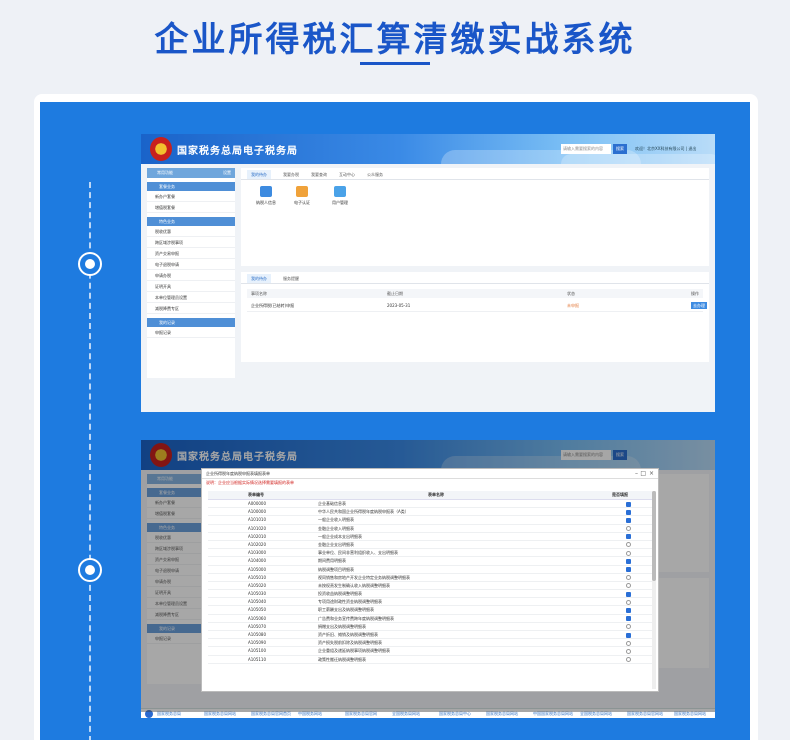 The image size is (790, 740). Describe the element at coordinates (257, 643) in the screenshot. I see `form-code: A105090` at that location.